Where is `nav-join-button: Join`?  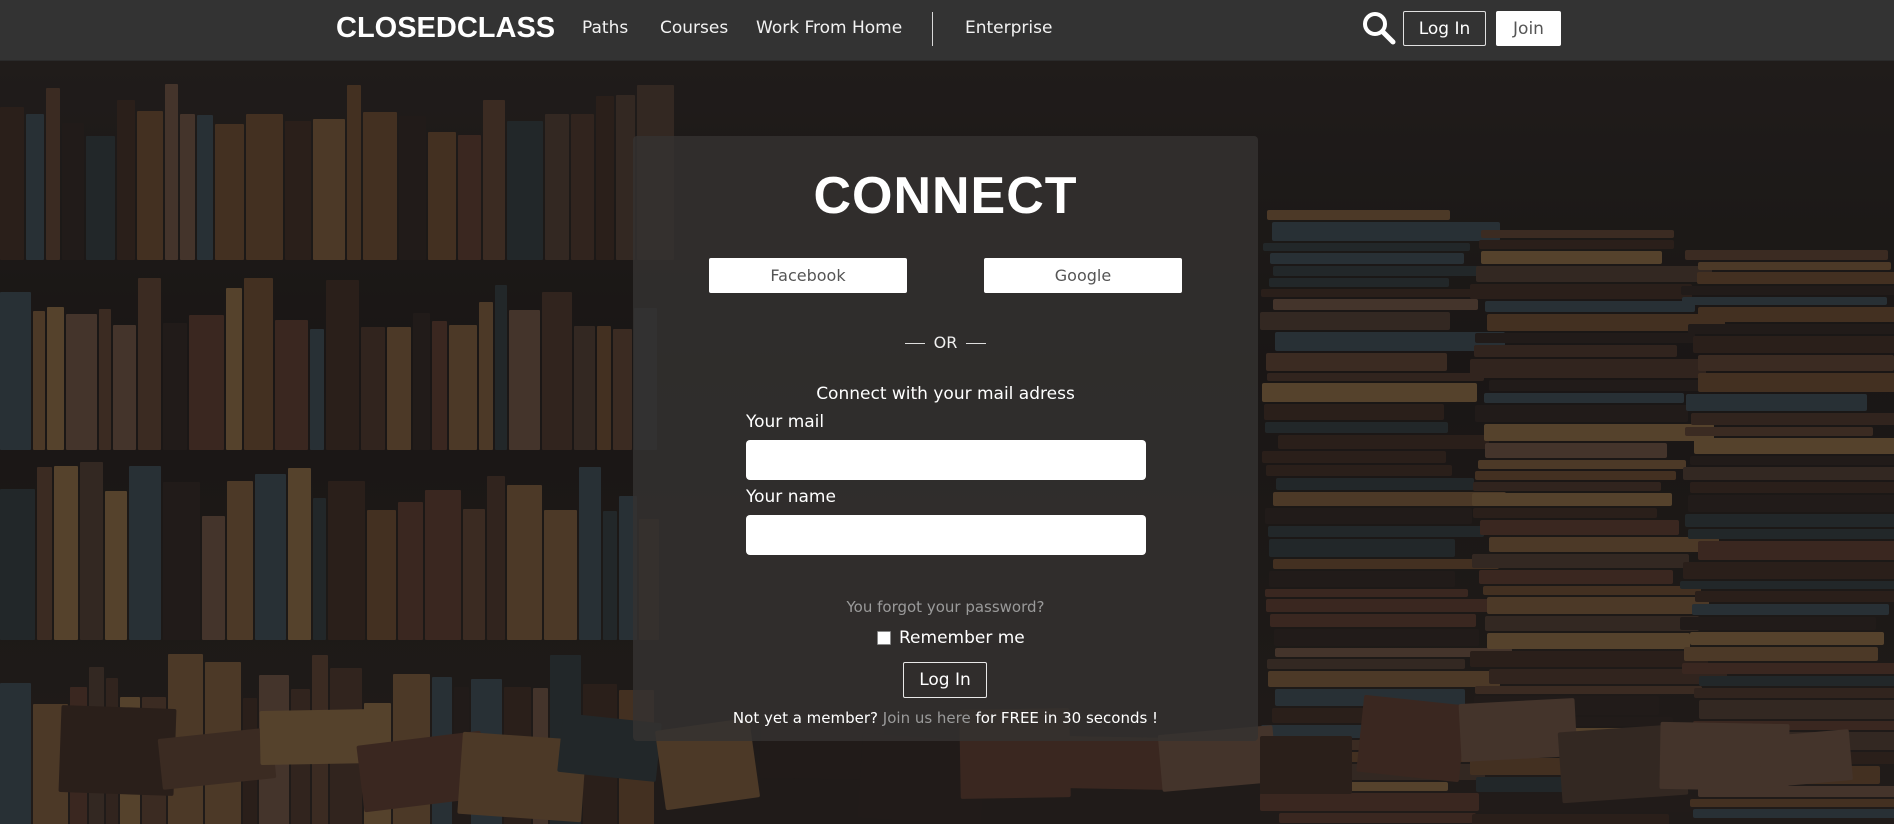
nav-join-button: Join is located at coordinates (1528, 28).